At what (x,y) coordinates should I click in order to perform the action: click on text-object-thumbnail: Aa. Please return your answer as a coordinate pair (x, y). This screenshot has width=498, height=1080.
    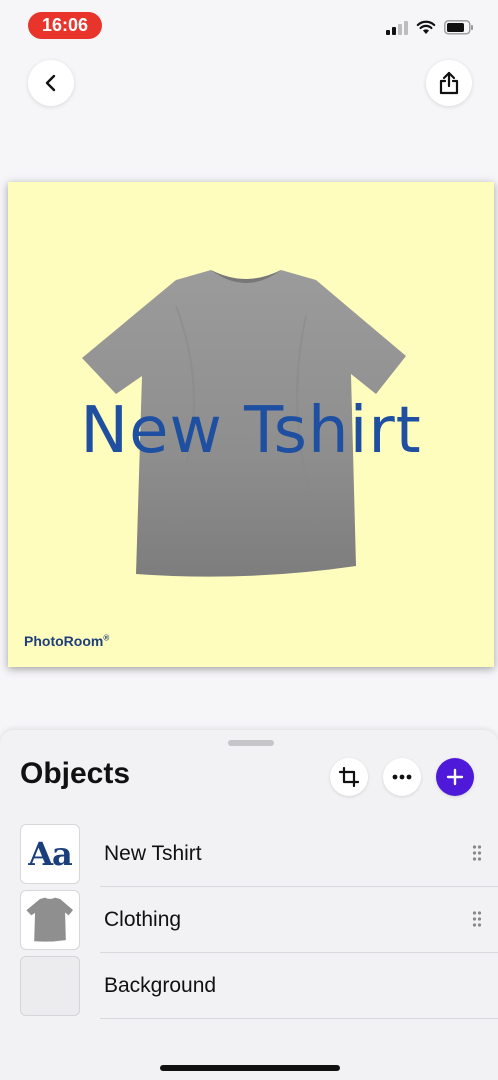
    Looking at the image, I should click on (50, 854).